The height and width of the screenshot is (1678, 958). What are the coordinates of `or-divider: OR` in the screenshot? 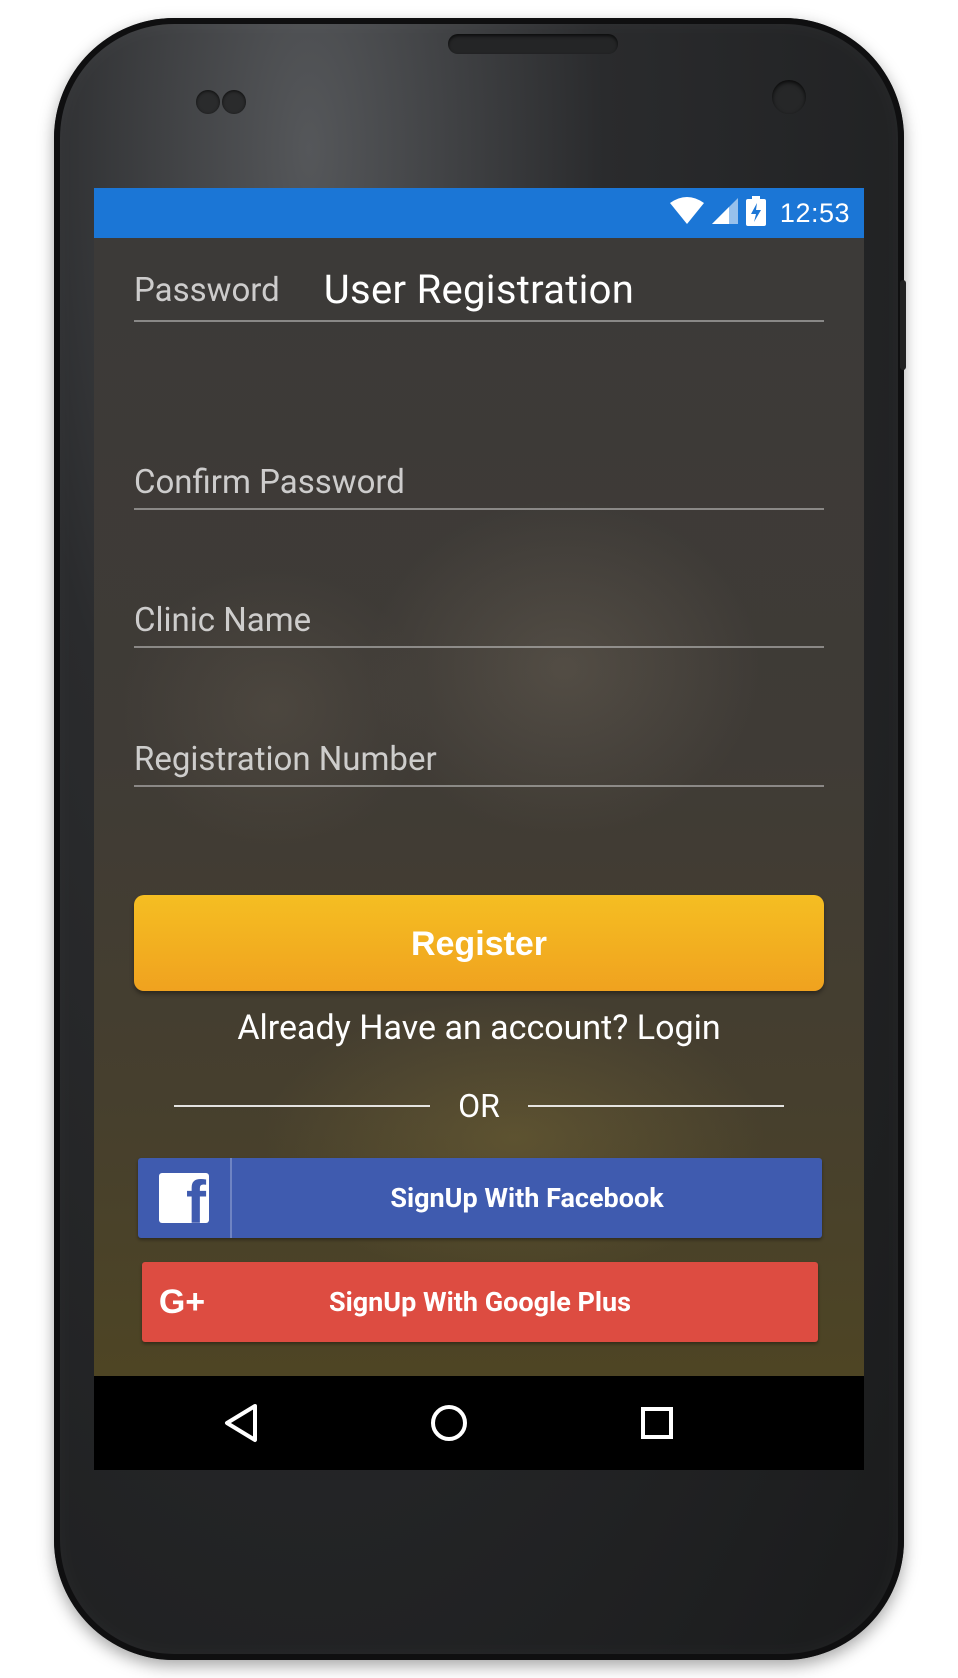 It's located at (479, 1106).